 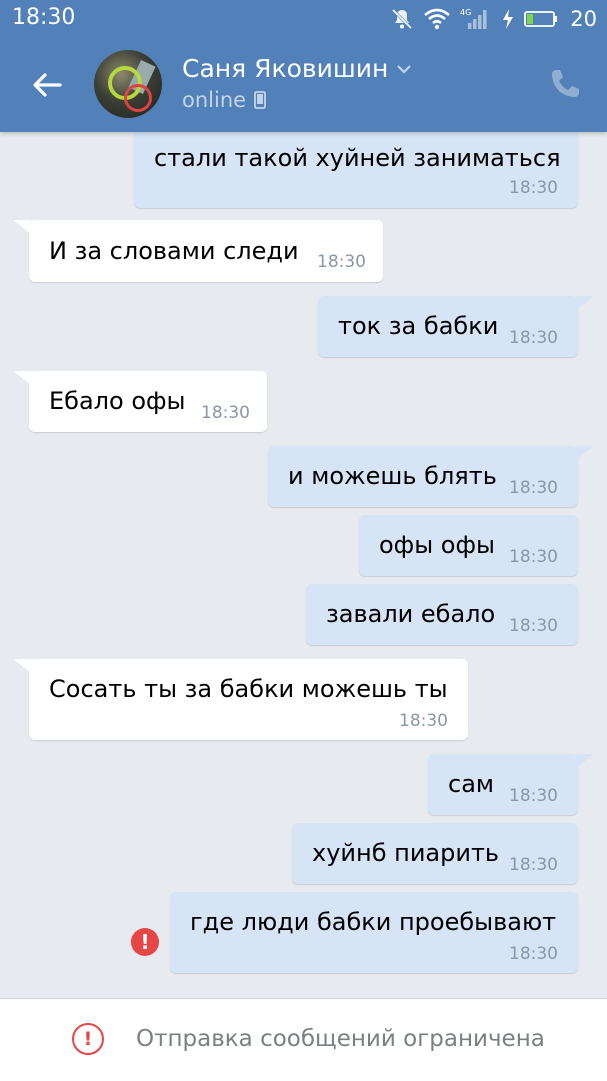 I want to click on message-bubble-outgoing: хуйнб пиарить 18:30, so click(x=435, y=853).